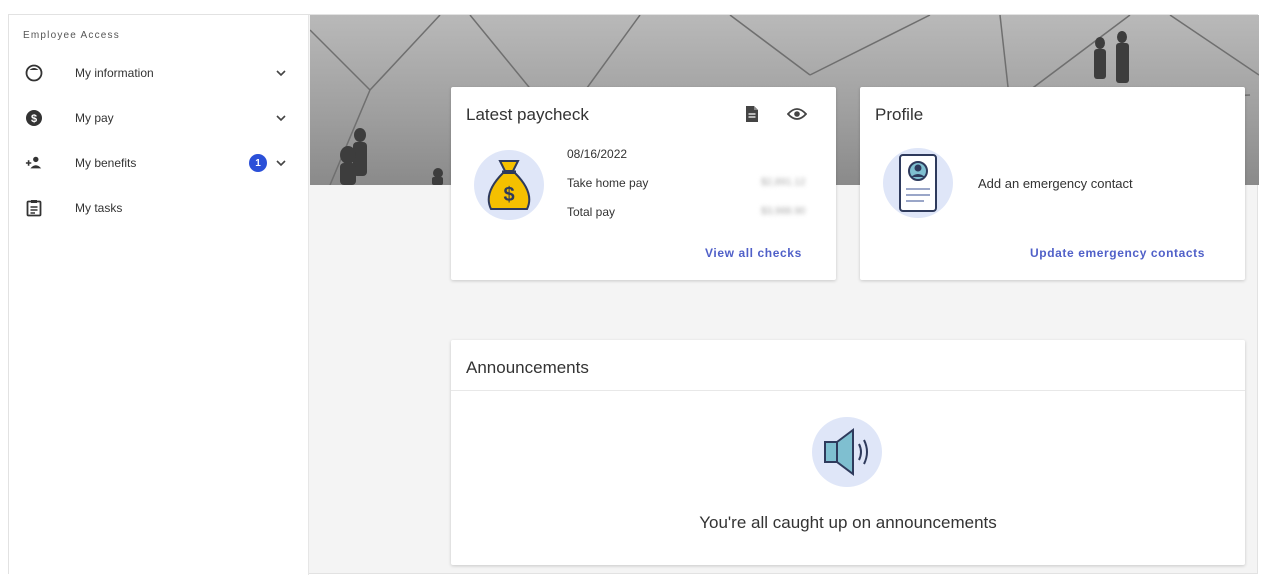 This screenshot has height=578, width=1263. What do you see at coordinates (159, 73) in the screenshot?
I see `sidebar-item-my-information: My information` at bounding box center [159, 73].